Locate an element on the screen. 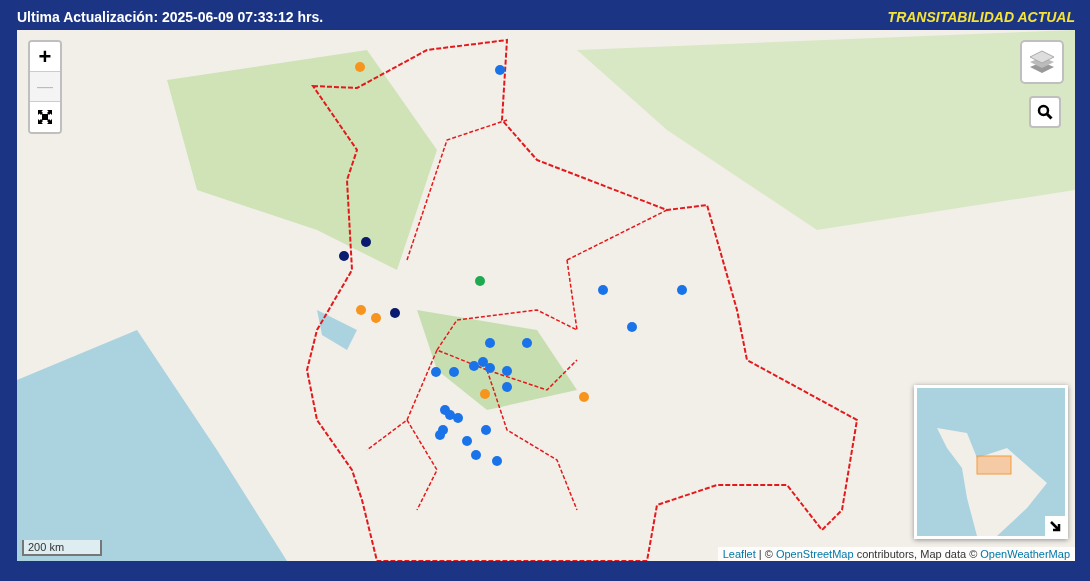 The width and height of the screenshot is (1090, 581). attribution-link: OpenWeatherMap is located at coordinates (1025, 554).